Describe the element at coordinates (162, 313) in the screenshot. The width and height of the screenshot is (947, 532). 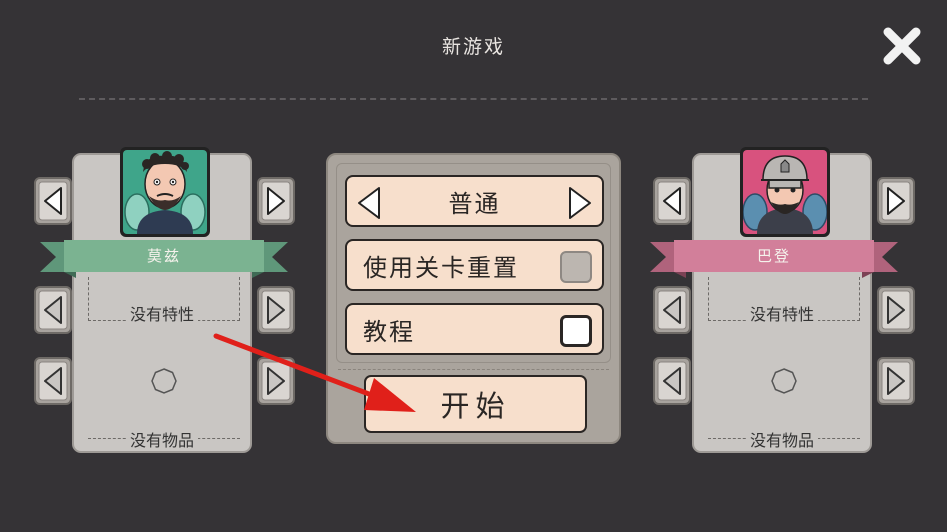
I see `left-trait-label: 没有特性` at that location.